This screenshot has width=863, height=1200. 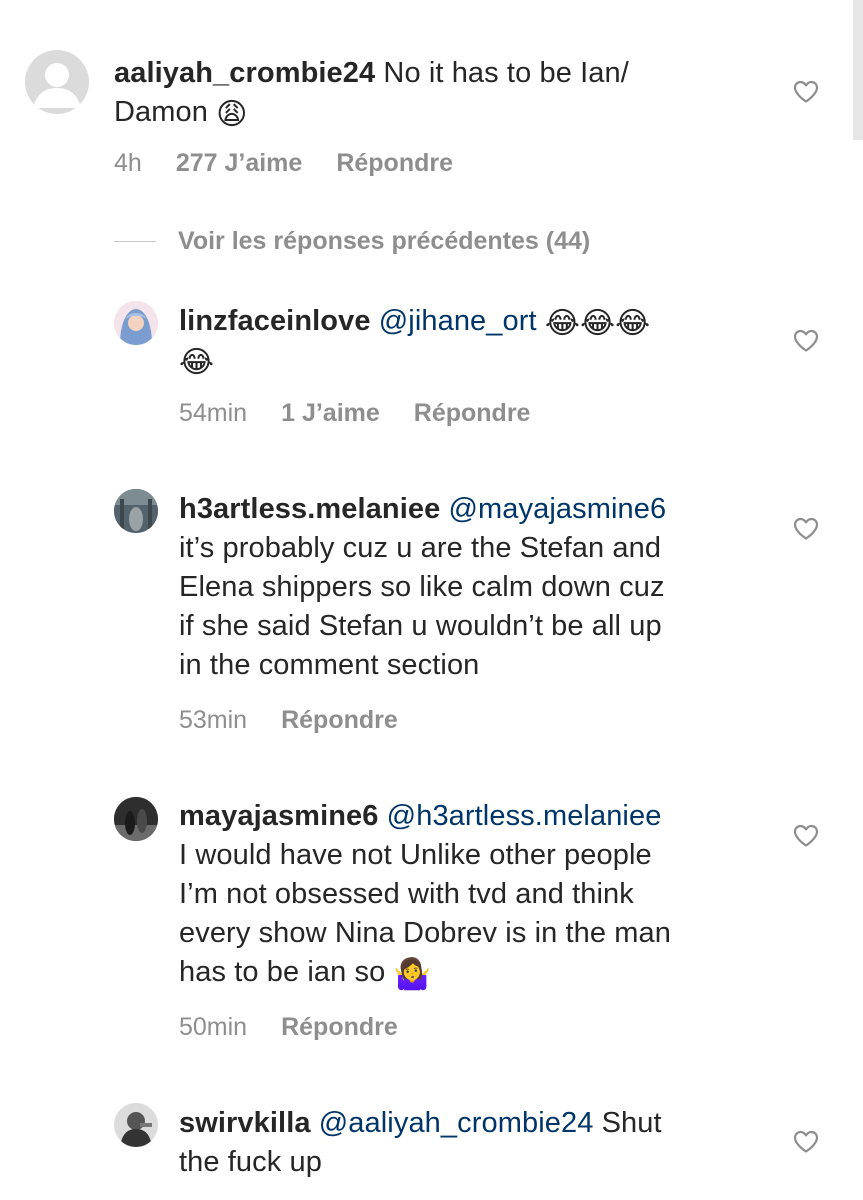 What do you see at coordinates (57, 85) in the screenshot?
I see `default-user-icon` at bounding box center [57, 85].